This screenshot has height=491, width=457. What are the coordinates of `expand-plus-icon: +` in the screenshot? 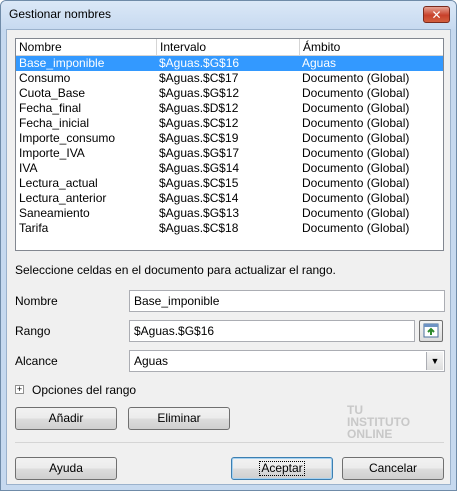 It's located at (19, 389).